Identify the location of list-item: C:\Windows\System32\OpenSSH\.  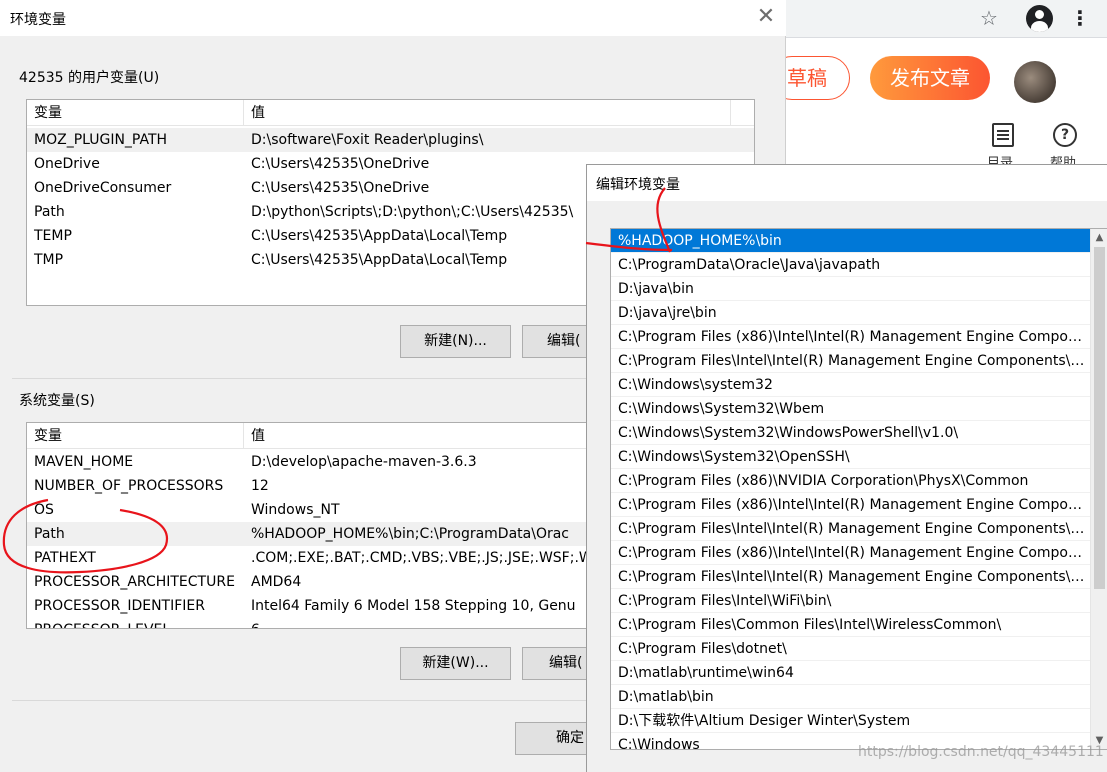
(851, 457).